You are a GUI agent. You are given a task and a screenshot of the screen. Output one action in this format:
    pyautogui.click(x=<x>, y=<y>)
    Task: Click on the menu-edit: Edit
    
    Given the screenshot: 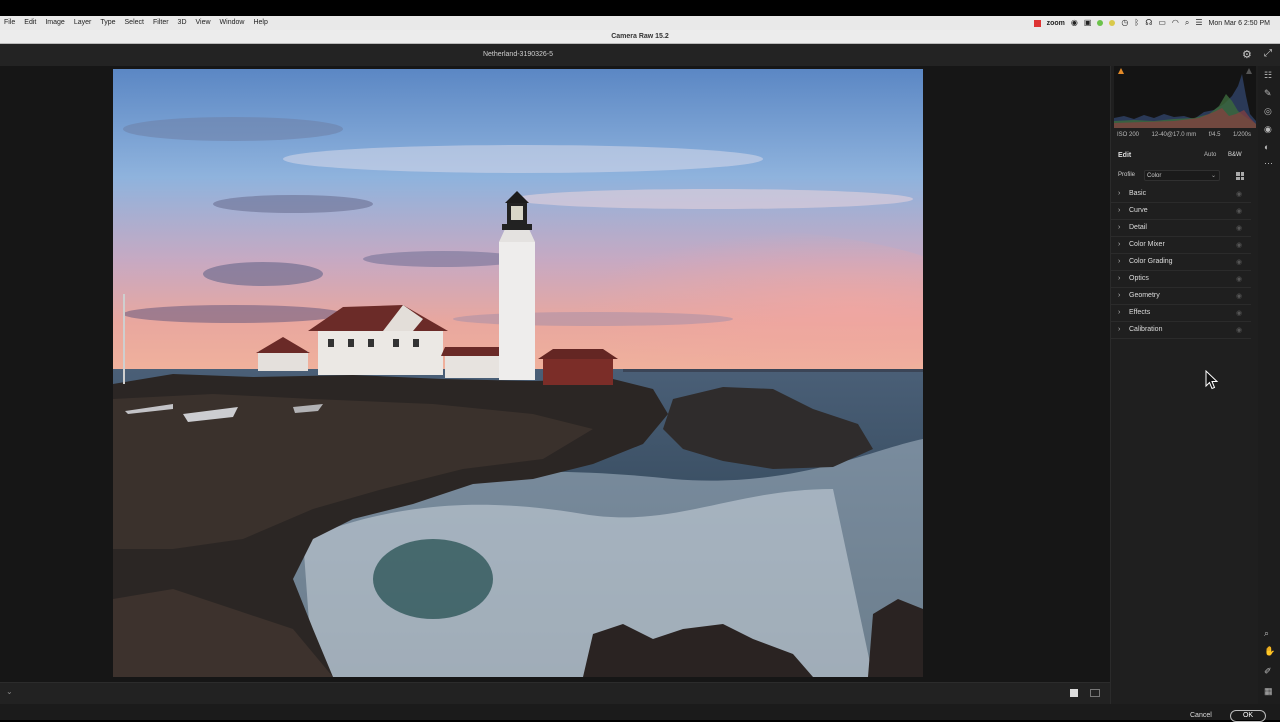 What is the action you would take?
    pyautogui.click(x=30, y=23)
    